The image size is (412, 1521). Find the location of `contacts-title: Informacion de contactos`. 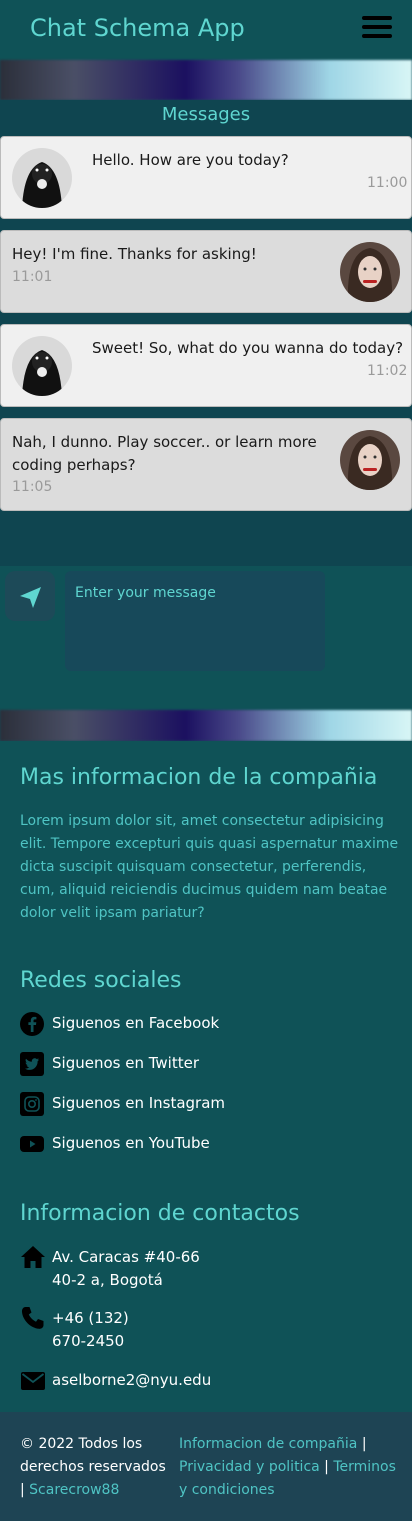

contacts-title: Informacion de contactos is located at coordinates (160, 1213).